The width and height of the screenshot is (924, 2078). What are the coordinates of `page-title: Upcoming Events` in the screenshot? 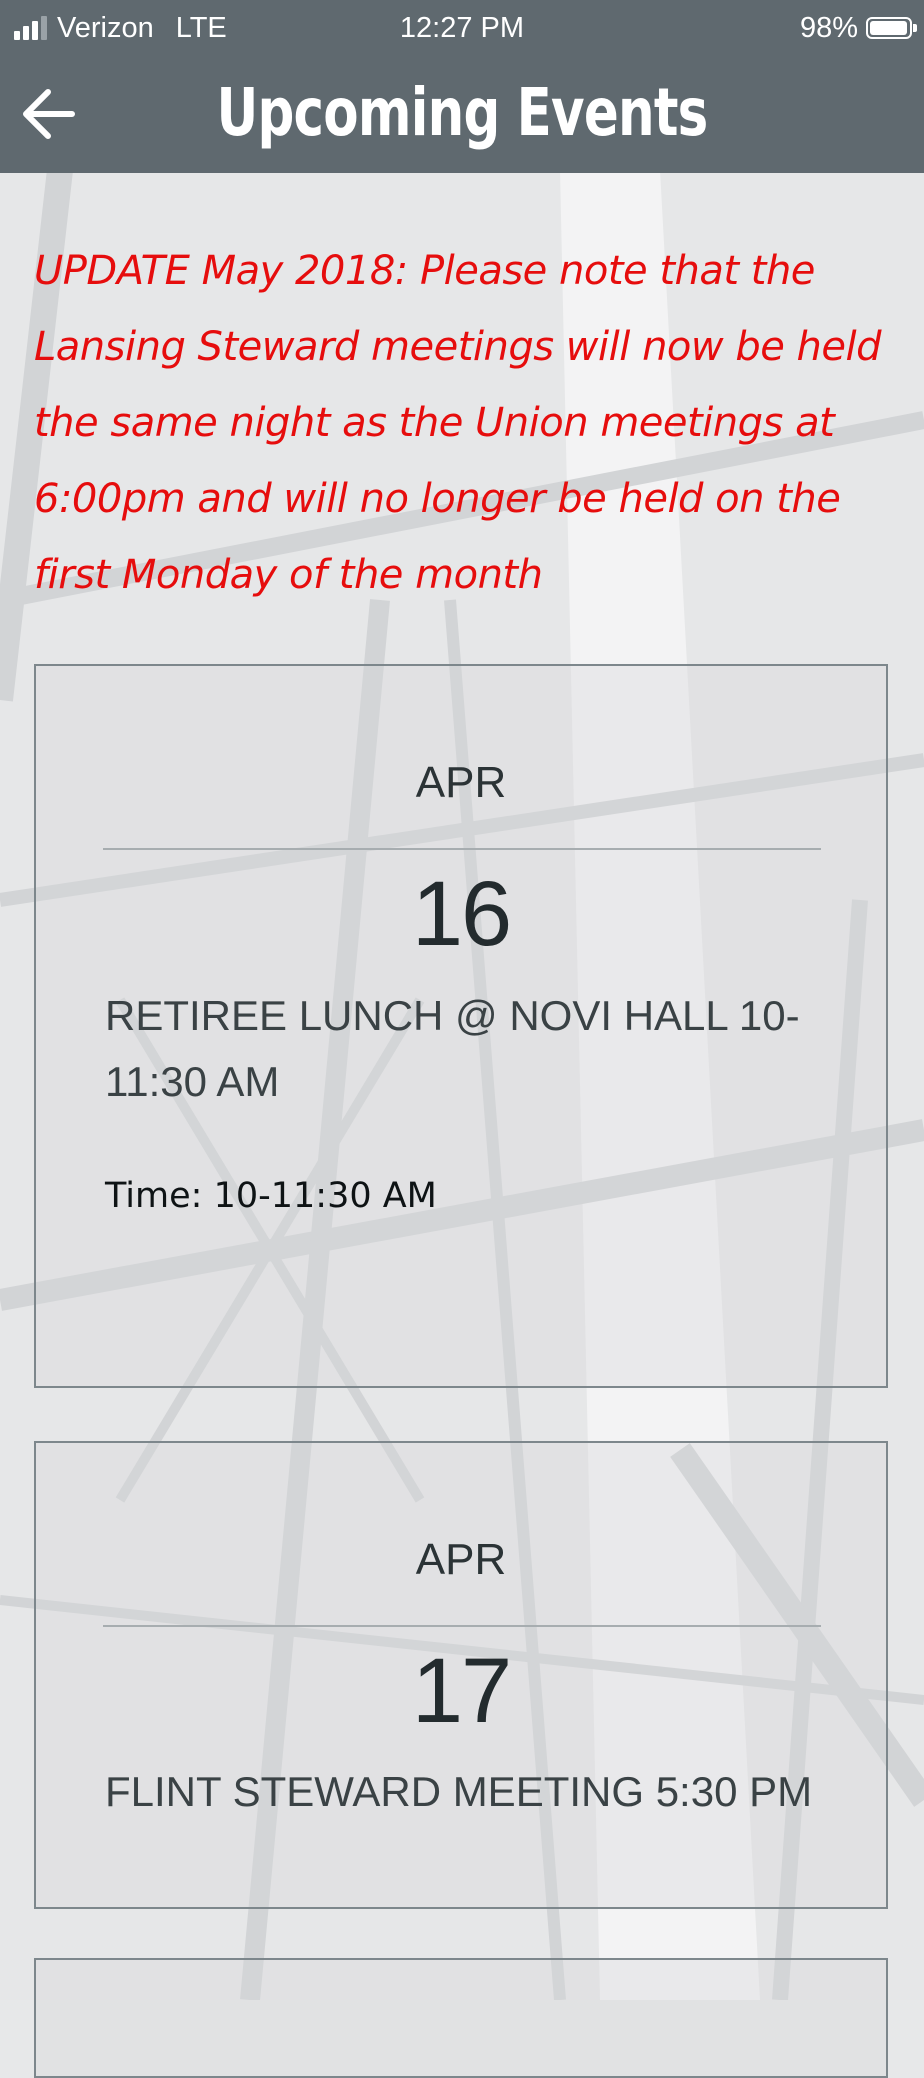 It's located at (462, 112).